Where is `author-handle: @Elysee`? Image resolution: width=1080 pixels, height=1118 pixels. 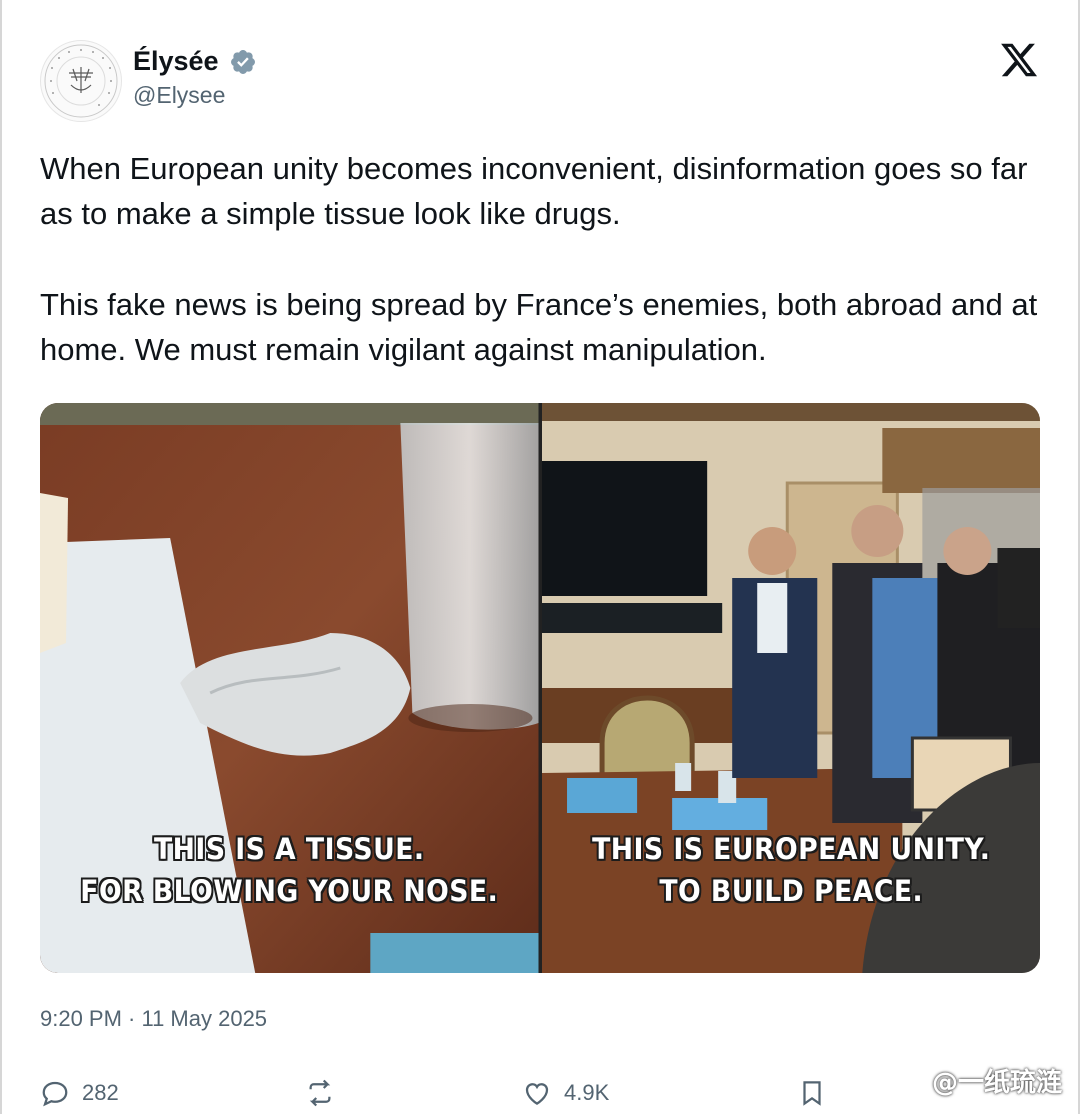 author-handle: @Elysee is located at coordinates (179, 95).